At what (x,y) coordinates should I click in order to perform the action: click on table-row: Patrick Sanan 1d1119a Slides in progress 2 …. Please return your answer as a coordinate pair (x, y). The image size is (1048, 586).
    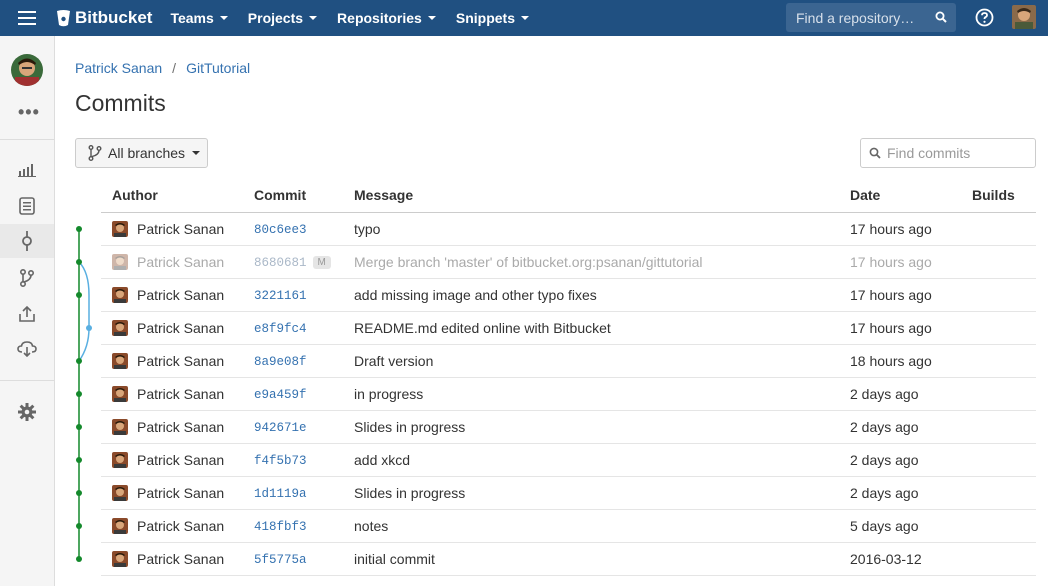
    Looking at the image, I should click on (568, 493).